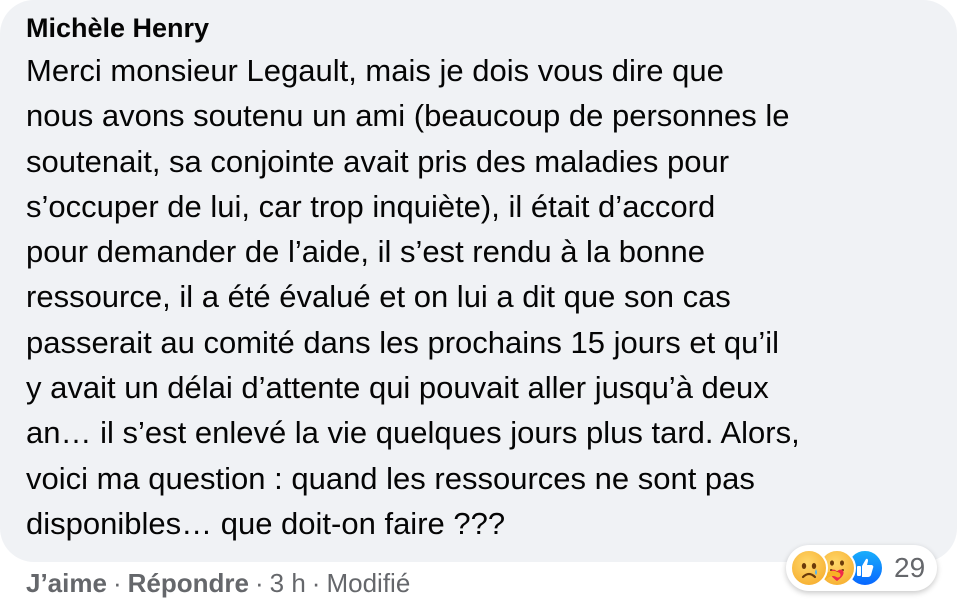 This screenshot has height=600, width=980. Describe the element at coordinates (479, 28) in the screenshot. I see `comment-author: Michèle Henry` at that location.